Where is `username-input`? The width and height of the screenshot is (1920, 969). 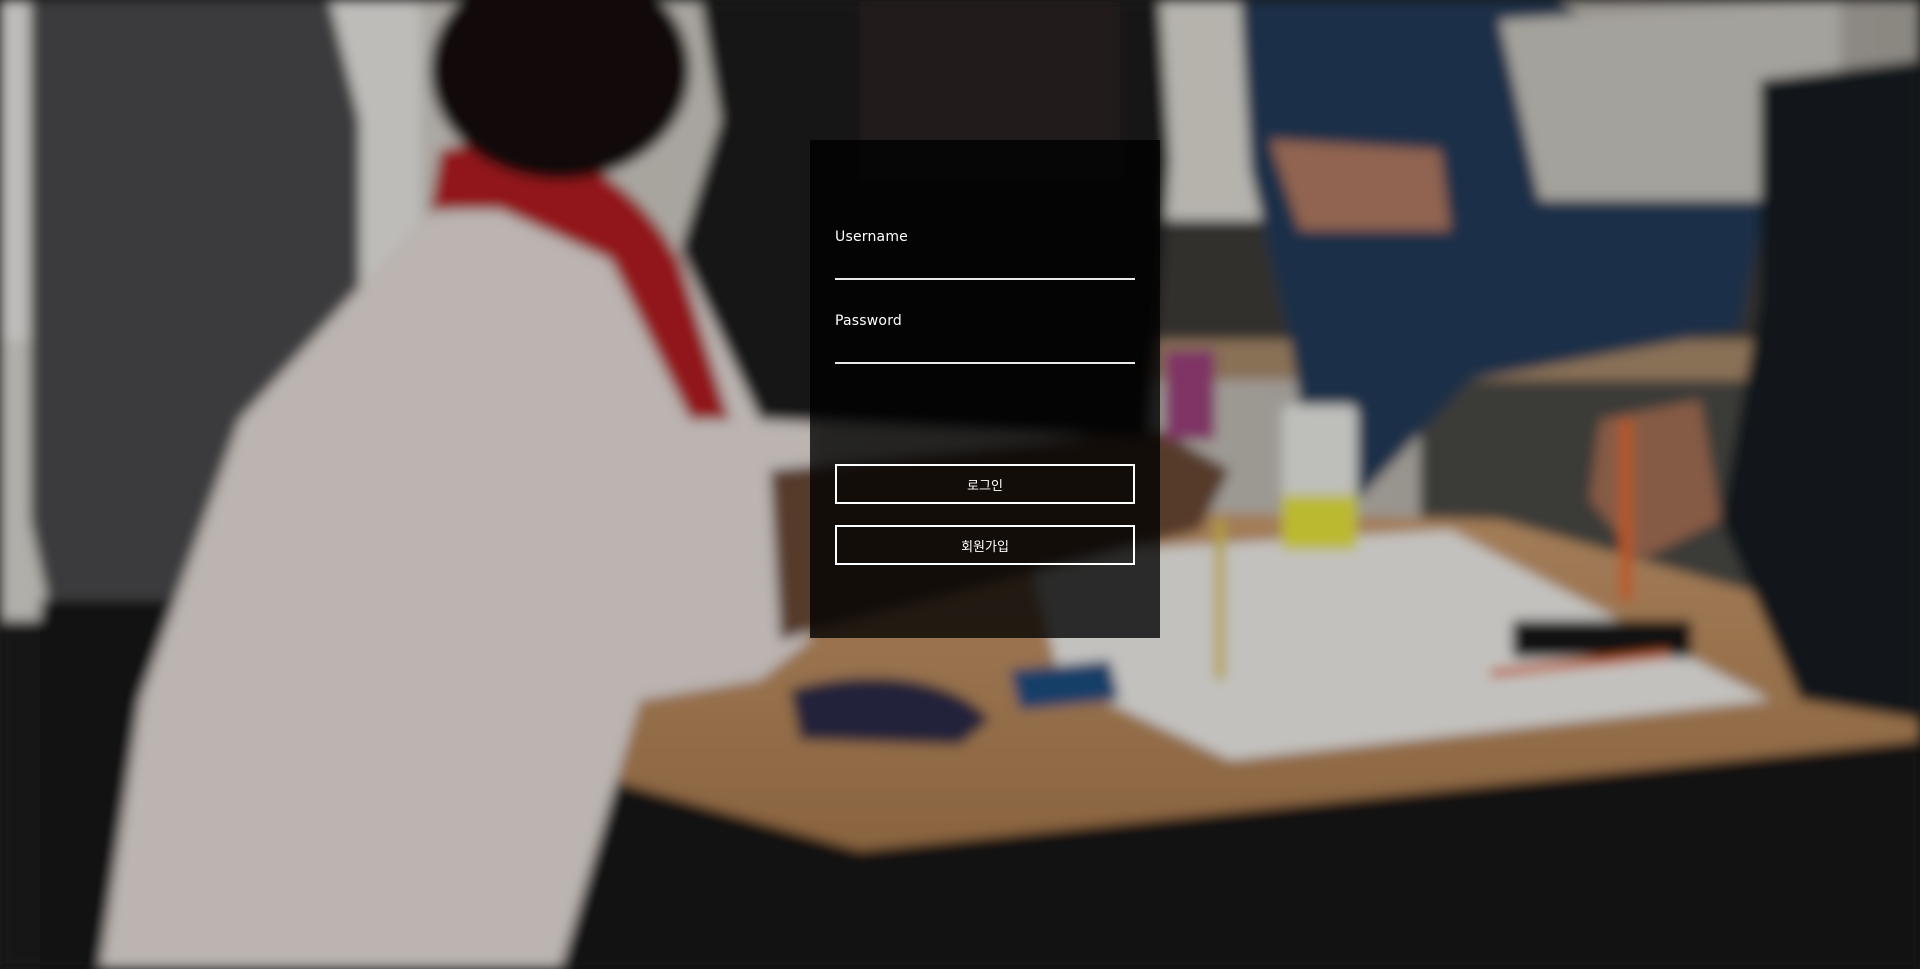 username-input is located at coordinates (985, 265).